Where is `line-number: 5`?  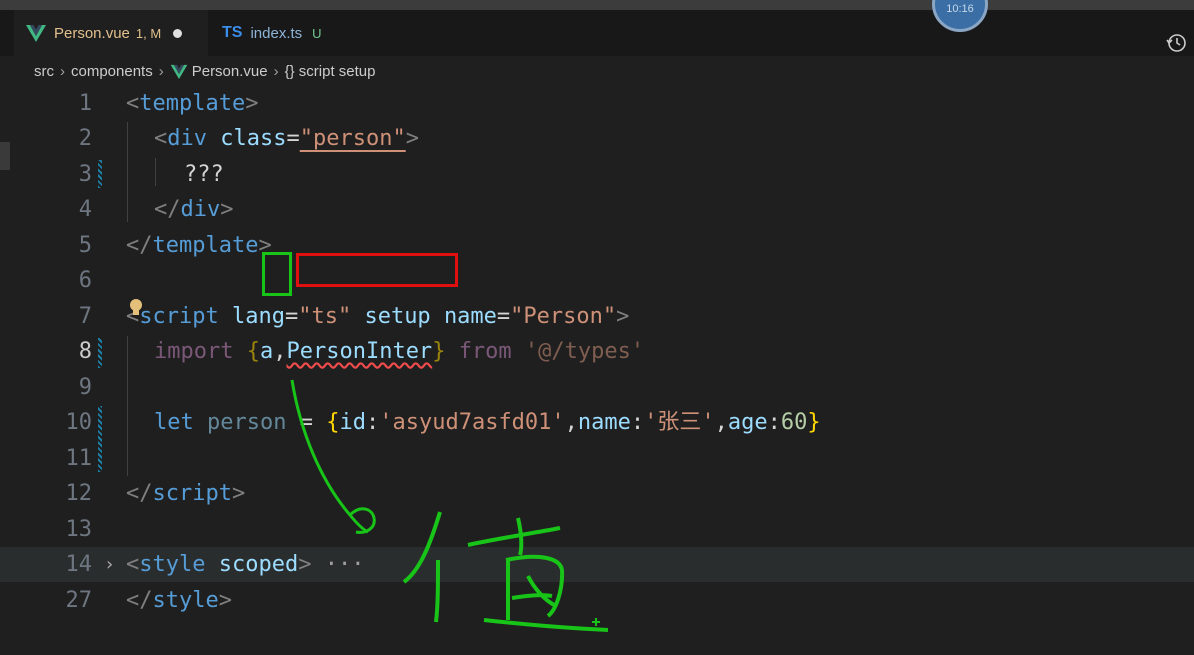 line-number: 5 is located at coordinates (85, 245).